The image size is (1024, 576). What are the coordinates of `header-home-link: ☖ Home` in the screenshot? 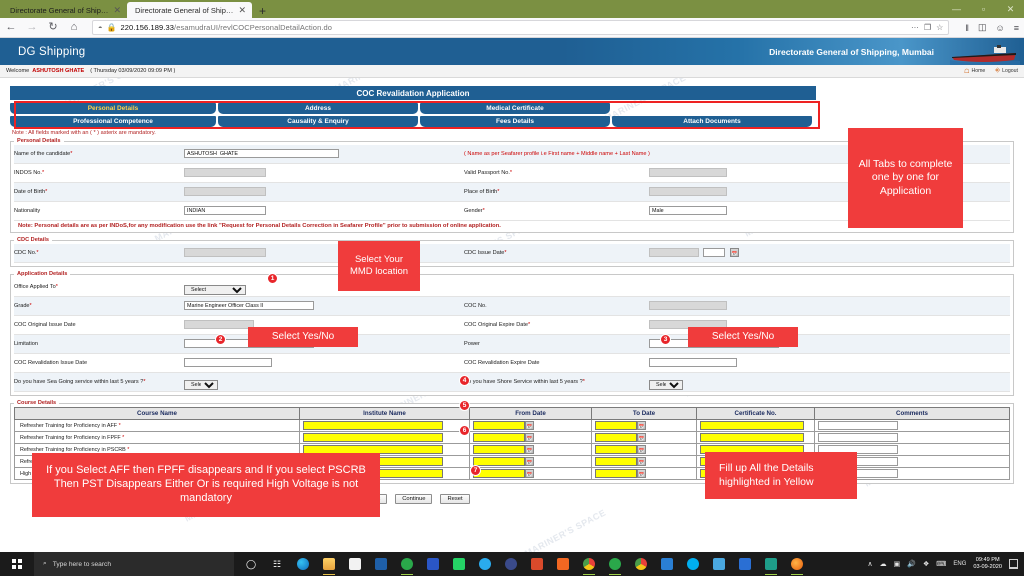 It's located at (974, 71).